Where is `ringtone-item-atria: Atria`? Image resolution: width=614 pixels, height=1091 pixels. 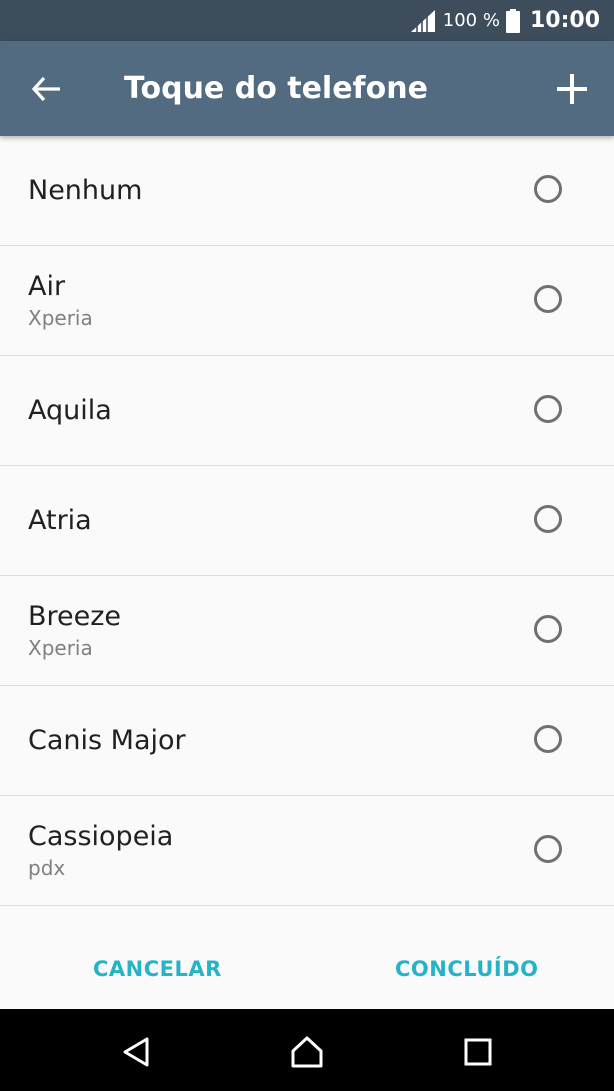 ringtone-item-atria: Atria is located at coordinates (307, 521).